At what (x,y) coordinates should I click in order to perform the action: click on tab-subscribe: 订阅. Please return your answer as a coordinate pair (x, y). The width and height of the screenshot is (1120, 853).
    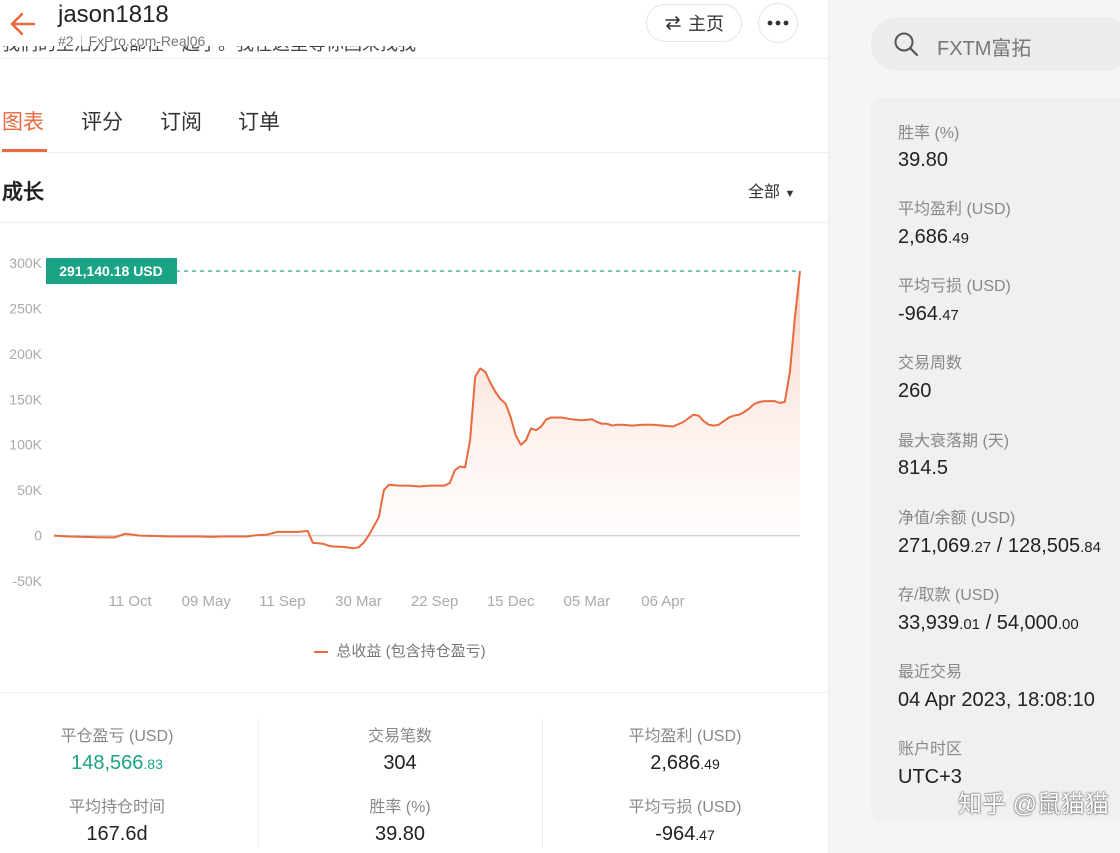
    Looking at the image, I should click on (181, 121).